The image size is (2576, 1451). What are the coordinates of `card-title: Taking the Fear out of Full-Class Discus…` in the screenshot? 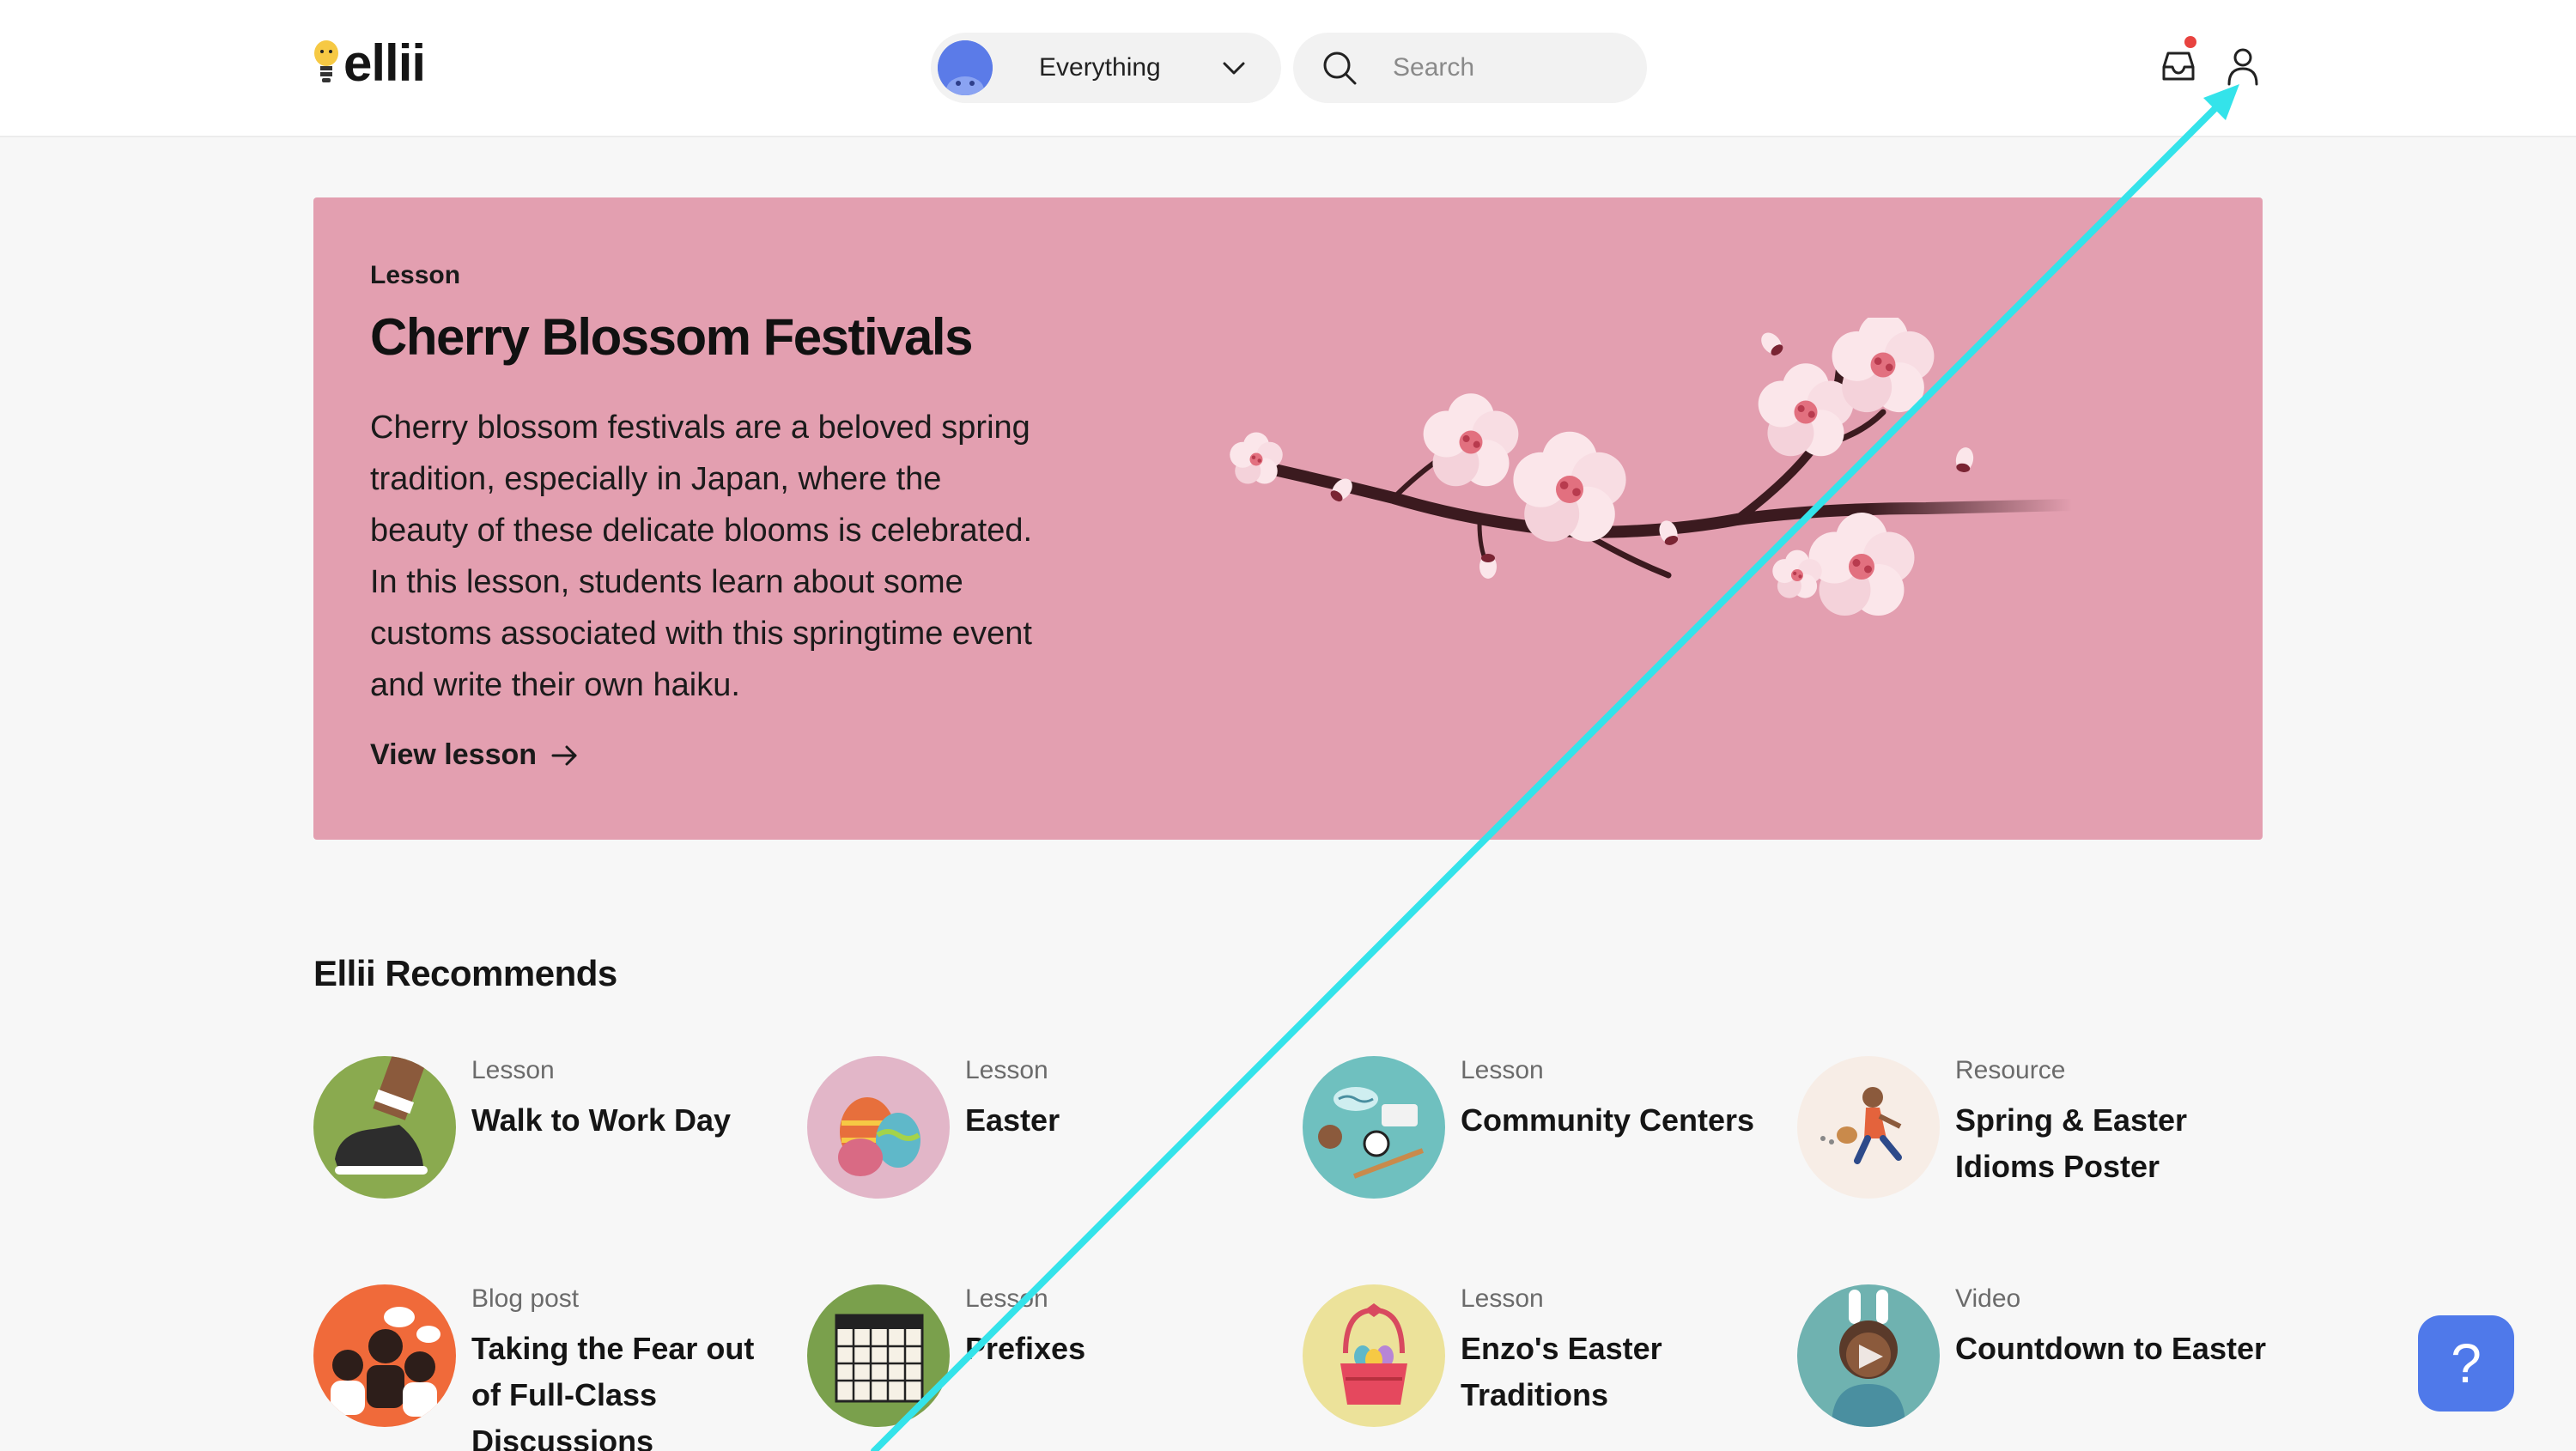 It's located at (613, 1391).